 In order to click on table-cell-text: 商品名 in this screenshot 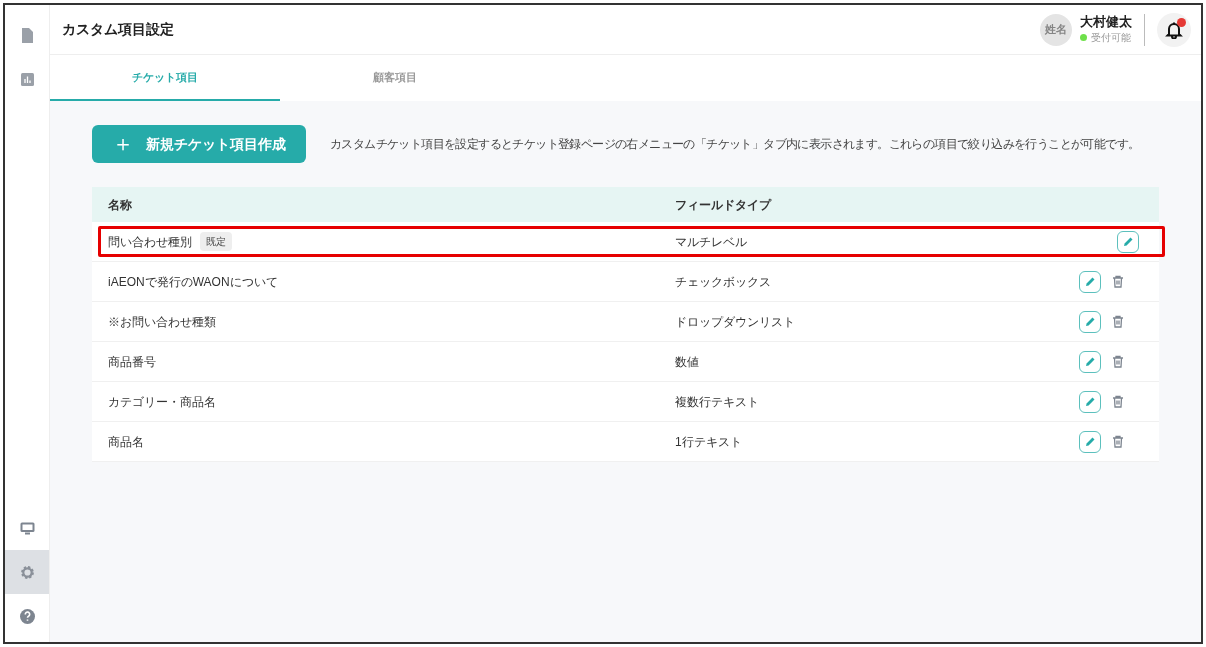, I will do `click(126, 442)`.